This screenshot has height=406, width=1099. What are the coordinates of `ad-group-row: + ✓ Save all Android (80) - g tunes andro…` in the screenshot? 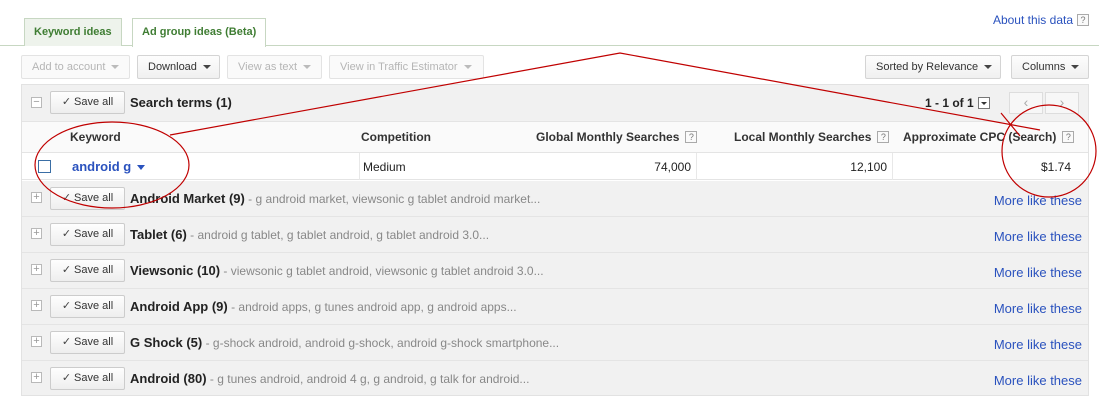 It's located at (555, 378).